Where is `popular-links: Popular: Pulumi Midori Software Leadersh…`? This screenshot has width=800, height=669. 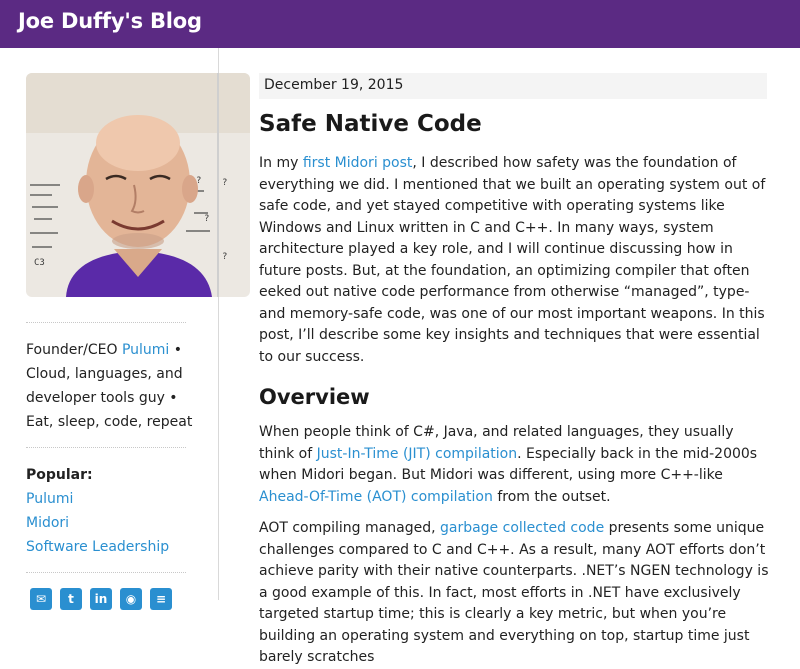
popular-links: Popular: Pulumi Midori Software Leadersh… is located at coordinates (116, 511).